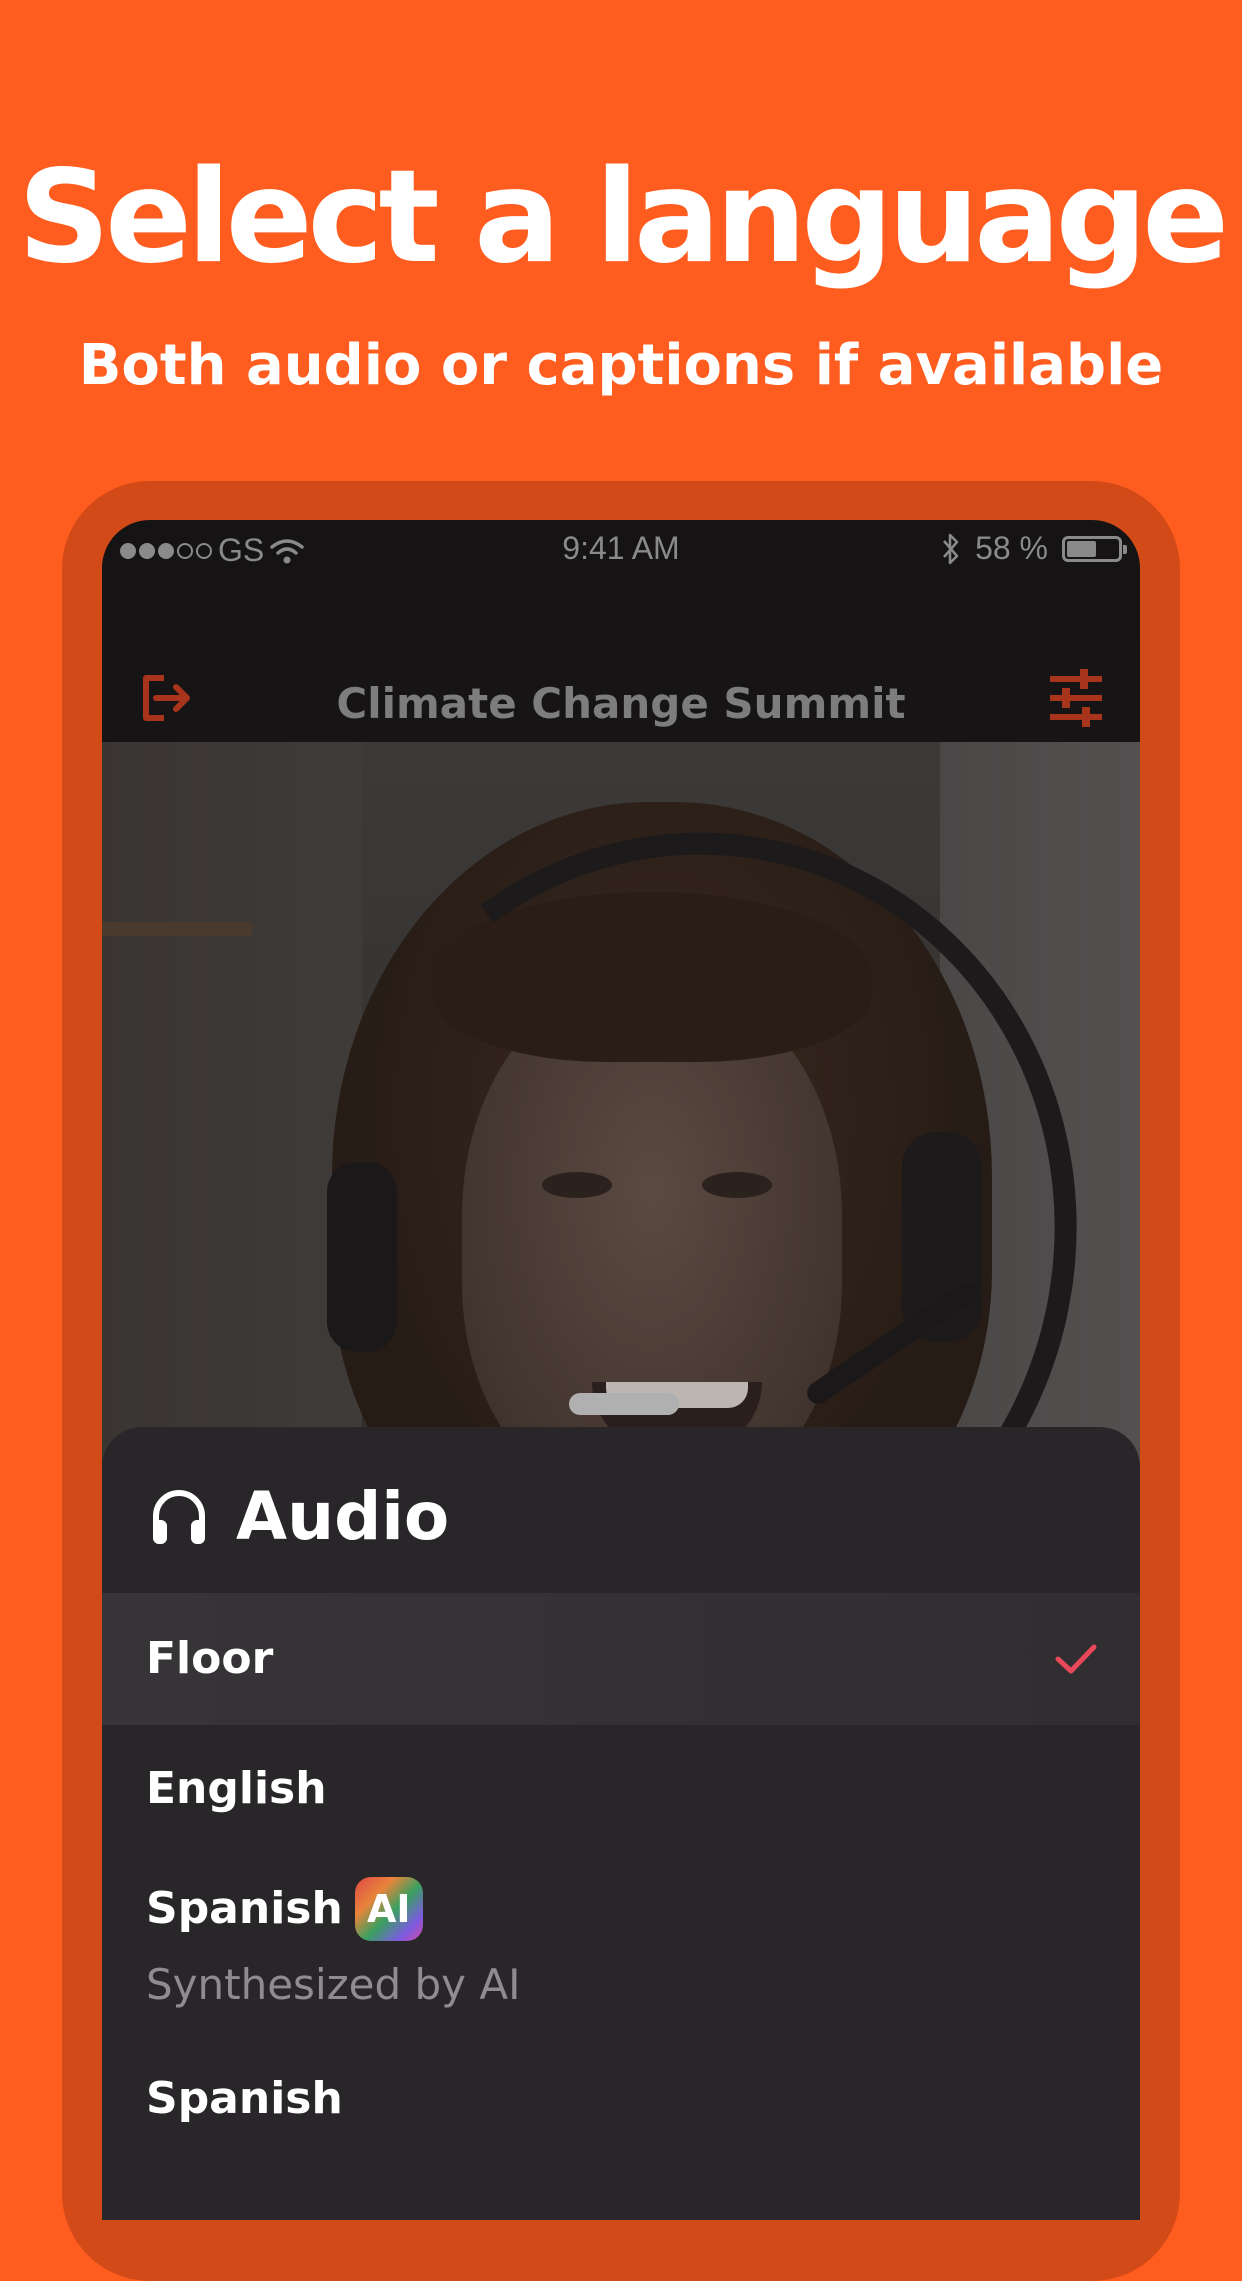 This screenshot has width=1242, height=2281. I want to click on bluetooth-icon, so click(951, 548).